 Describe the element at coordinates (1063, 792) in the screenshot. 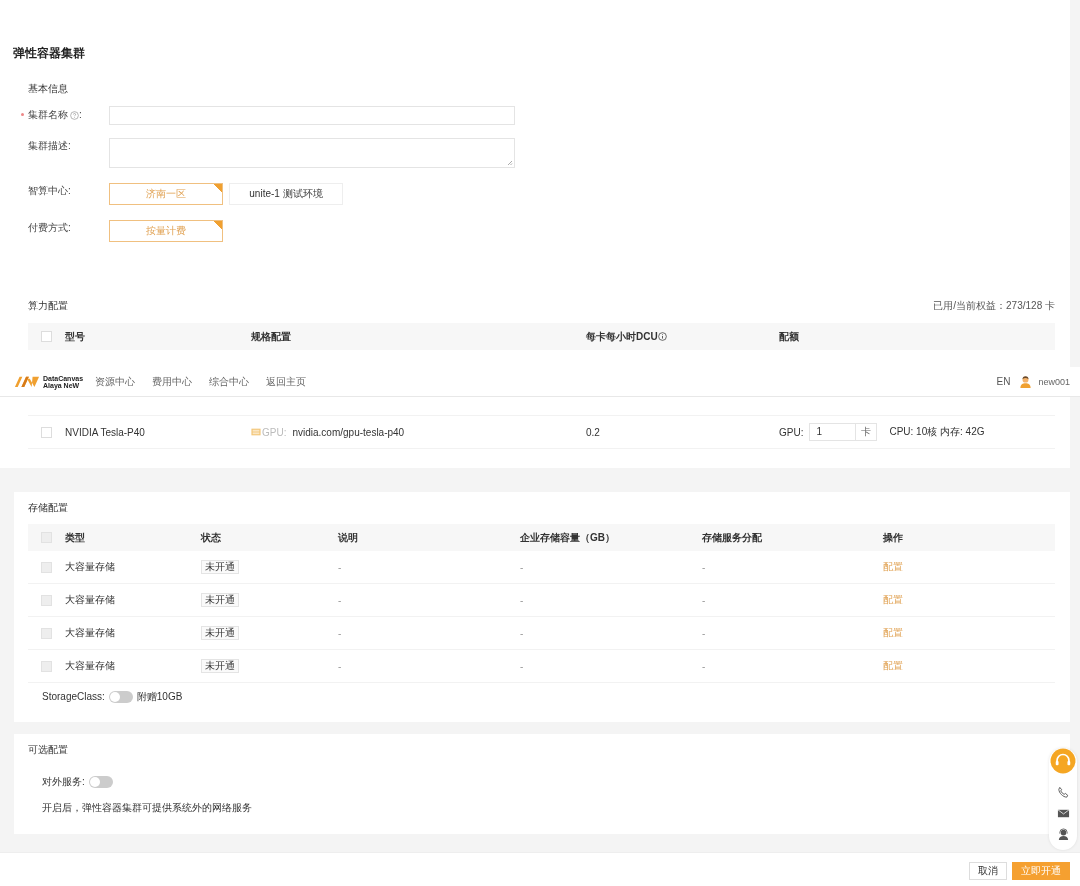

I see `phone-icon` at that location.